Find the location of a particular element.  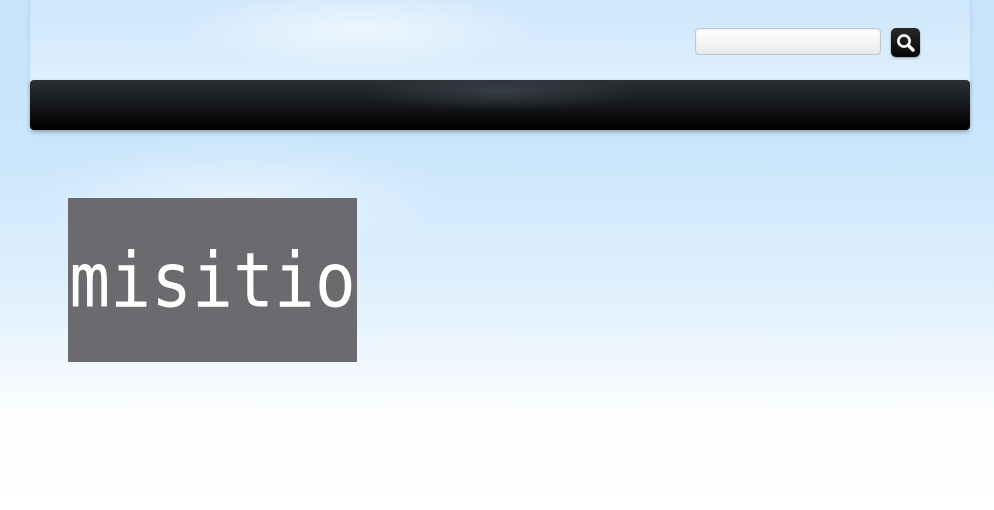

search-icon is located at coordinates (906, 43).